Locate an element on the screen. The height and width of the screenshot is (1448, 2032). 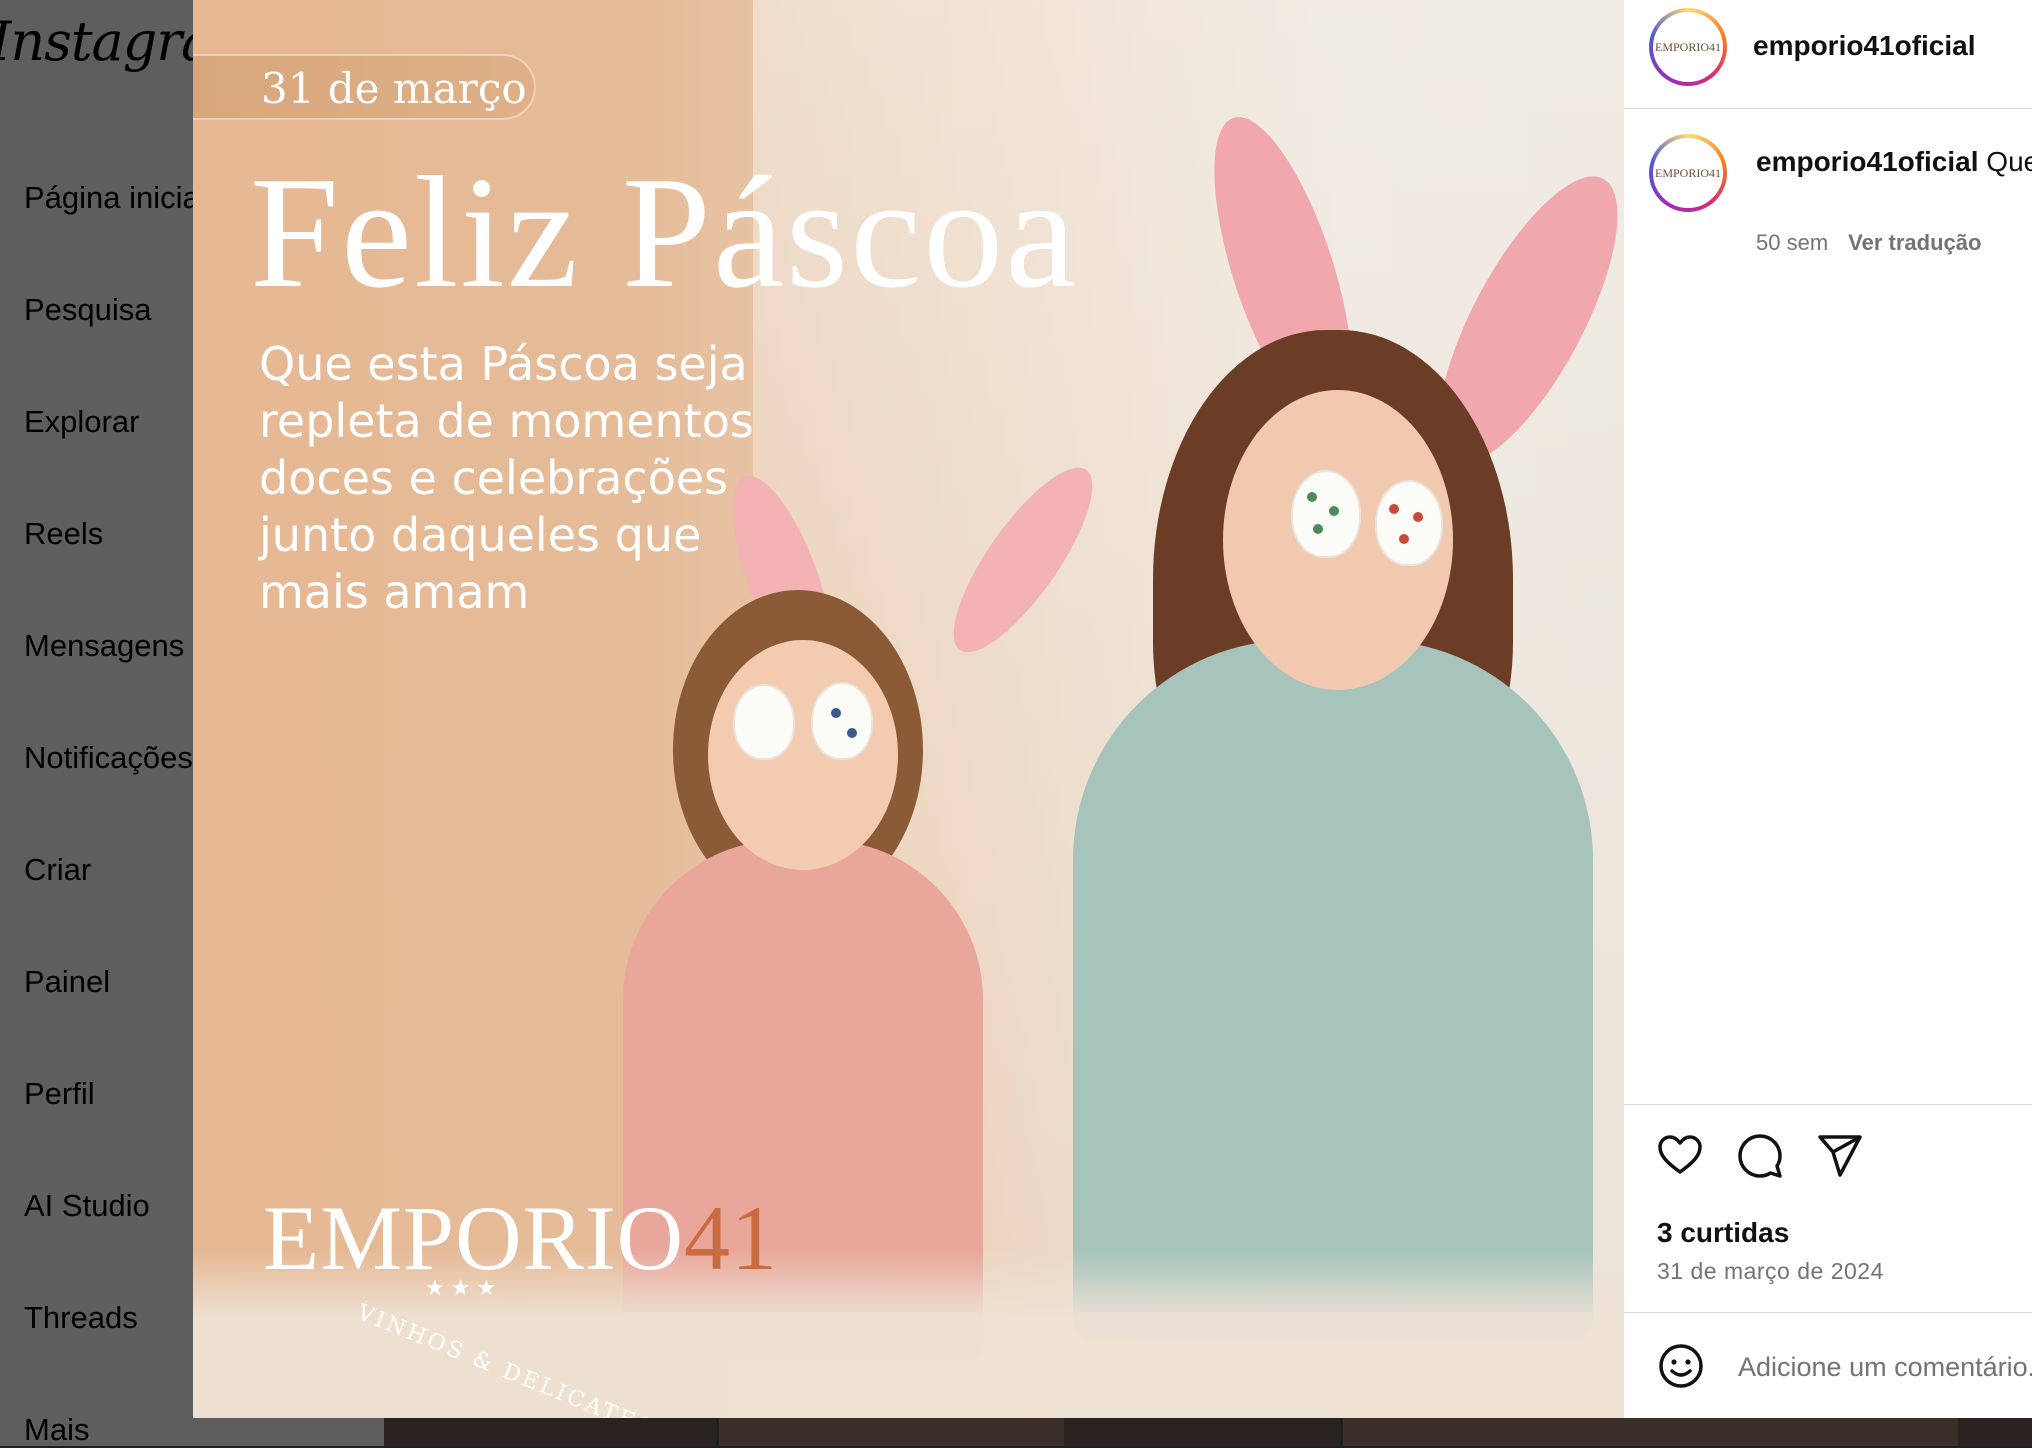
sidebar-item-create: Criar is located at coordinates (57, 870).